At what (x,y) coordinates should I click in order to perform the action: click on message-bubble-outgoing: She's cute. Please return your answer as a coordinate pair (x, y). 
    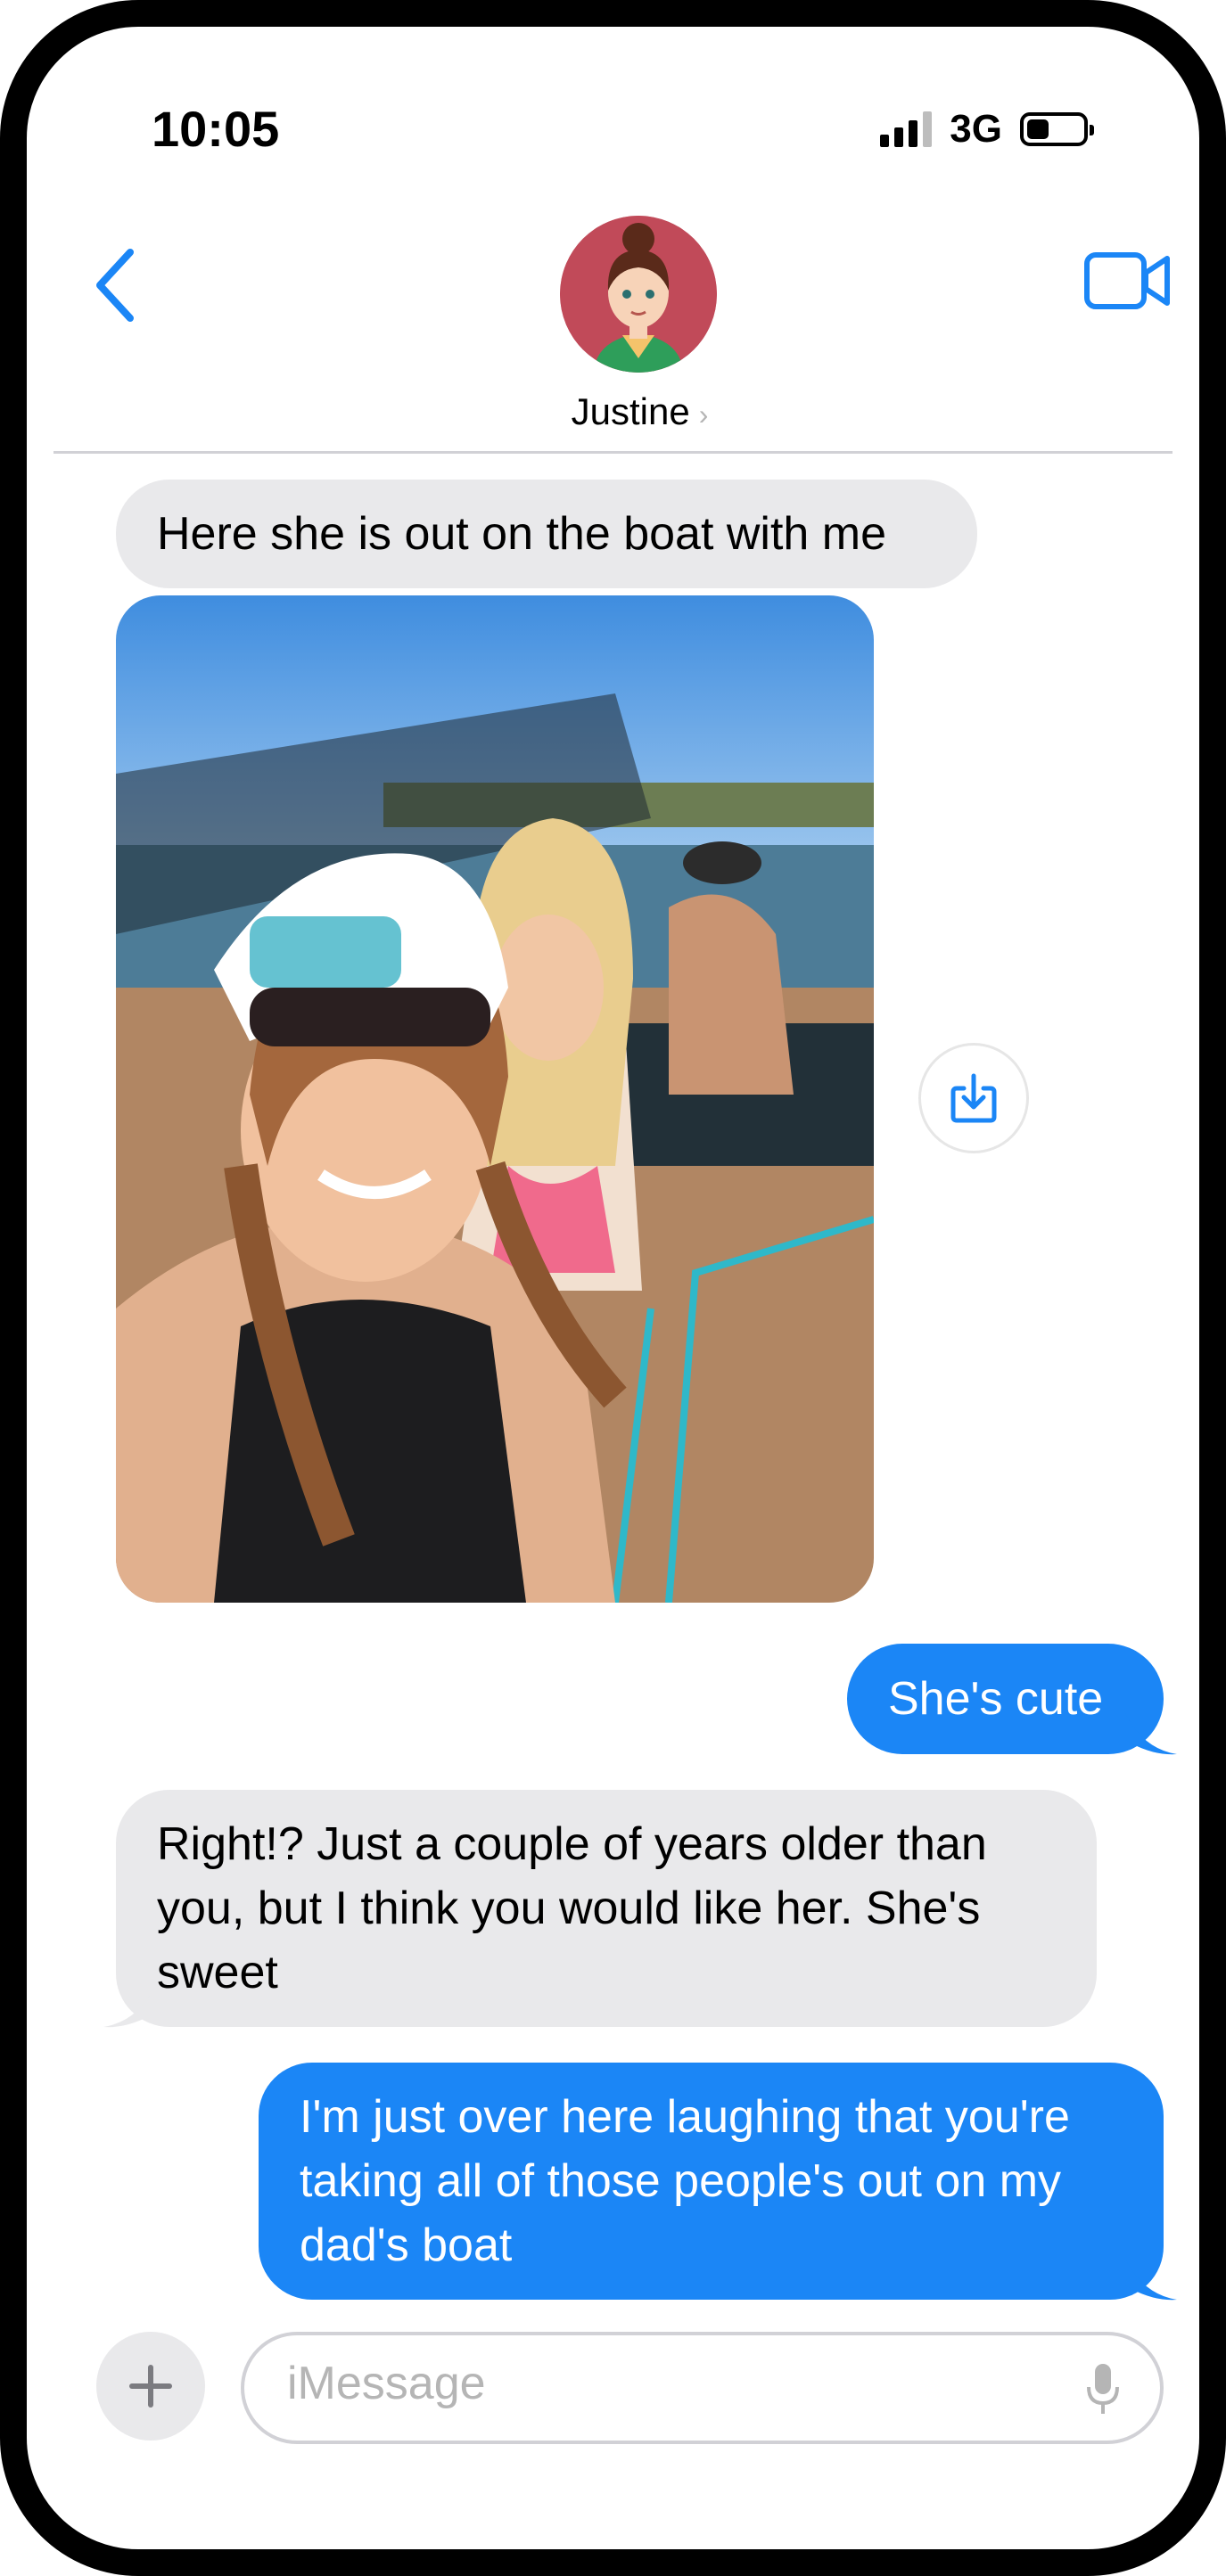
    Looking at the image, I should click on (1005, 1699).